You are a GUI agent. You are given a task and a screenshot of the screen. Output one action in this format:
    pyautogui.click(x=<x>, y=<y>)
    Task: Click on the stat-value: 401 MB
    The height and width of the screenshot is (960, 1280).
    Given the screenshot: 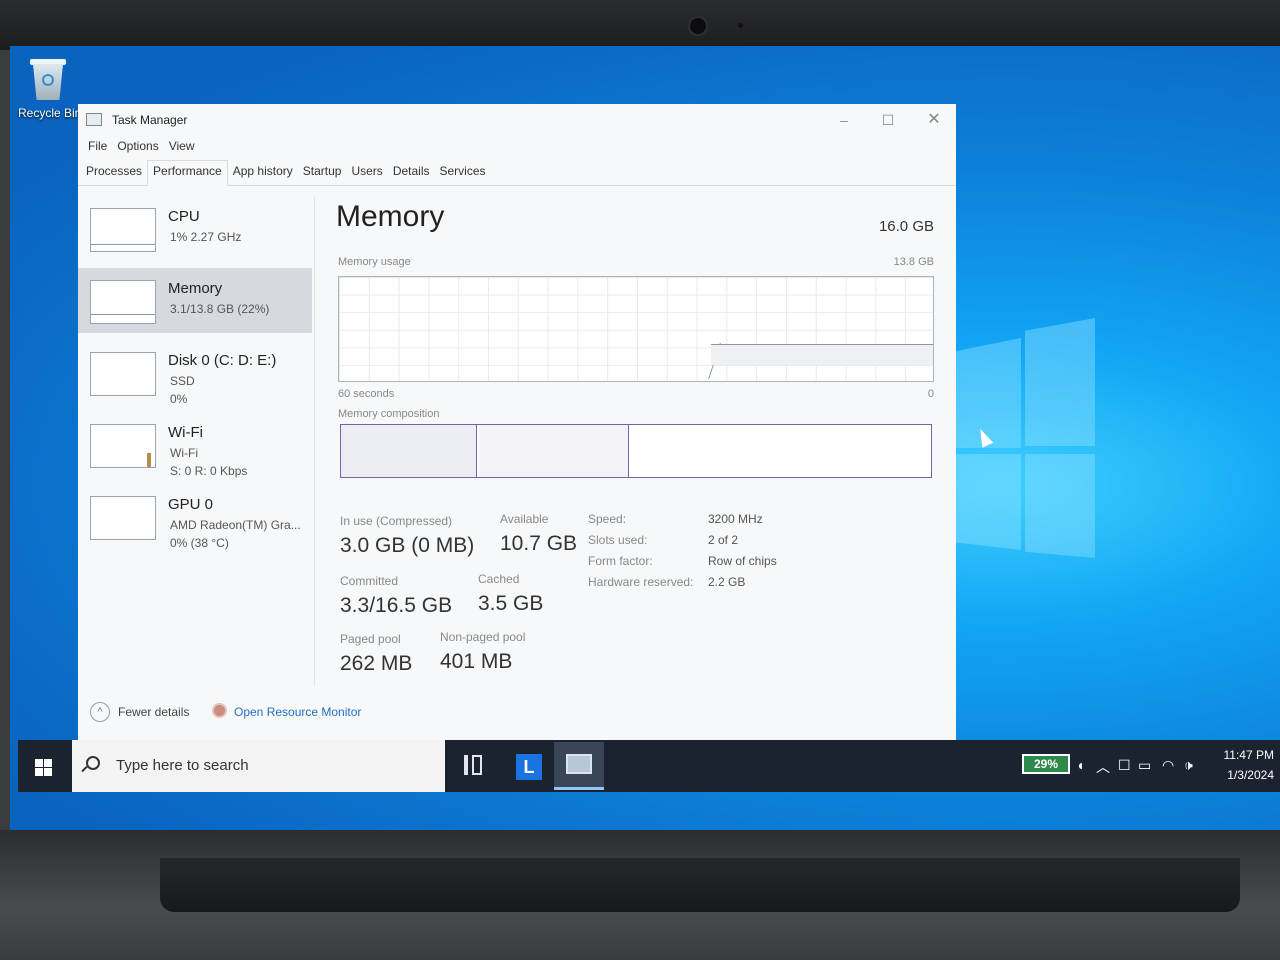 What is the action you would take?
    pyautogui.click(x=476, y=661)
    